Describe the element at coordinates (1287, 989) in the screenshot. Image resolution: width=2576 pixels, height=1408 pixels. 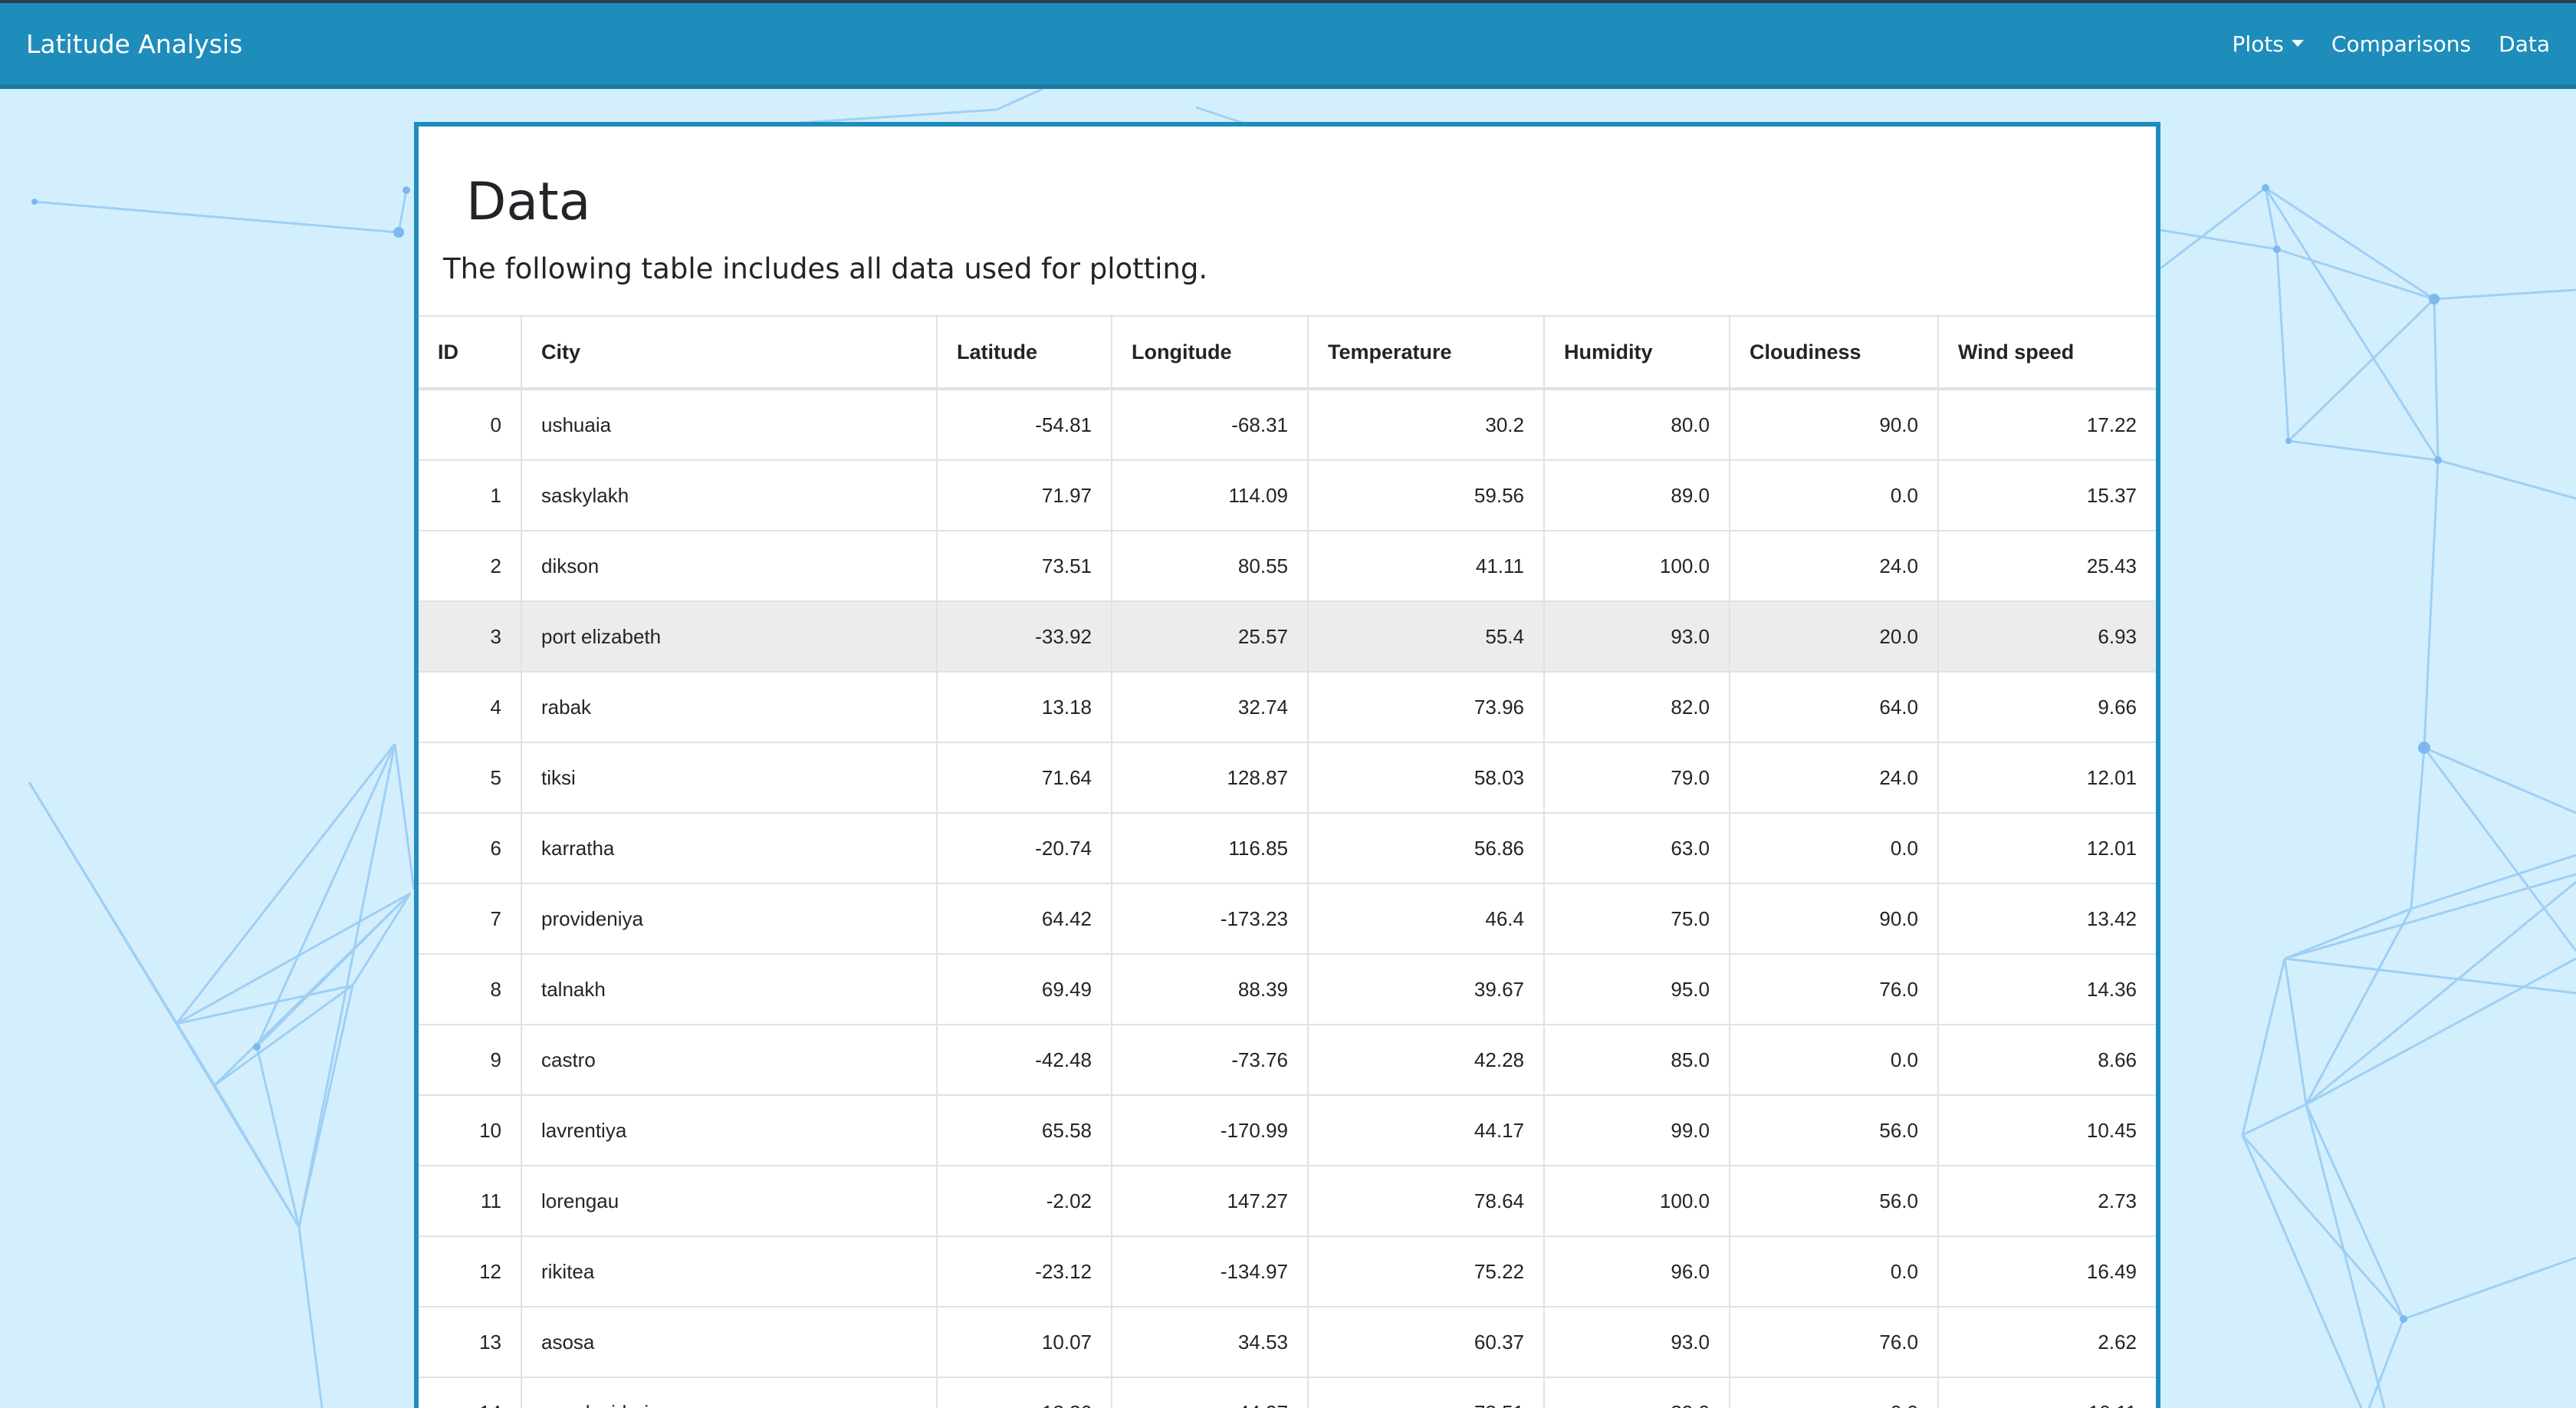
I see `table-row: 8 talnakh 69.49 88.39 39.67 95.0 76.0 14.36` at that location.